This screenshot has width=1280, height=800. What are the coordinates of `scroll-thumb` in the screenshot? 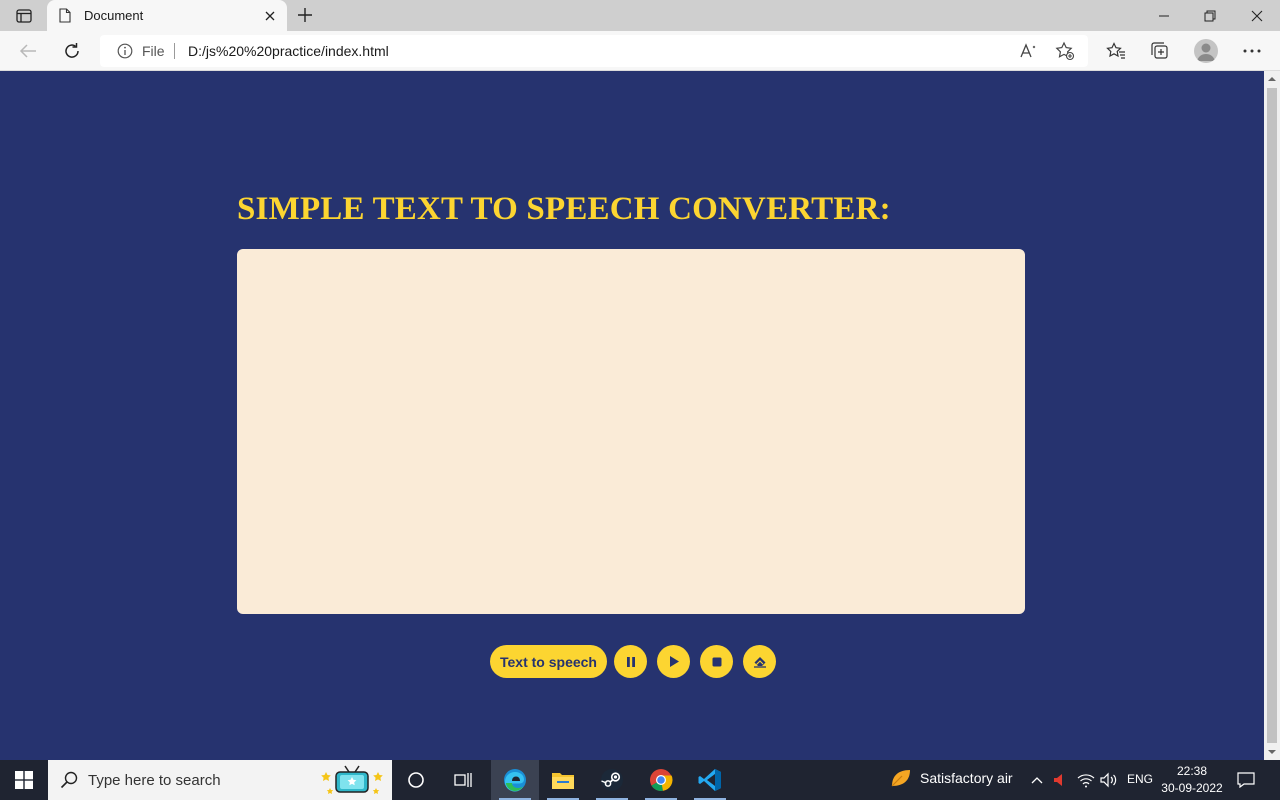 It's located at (1272, 415).